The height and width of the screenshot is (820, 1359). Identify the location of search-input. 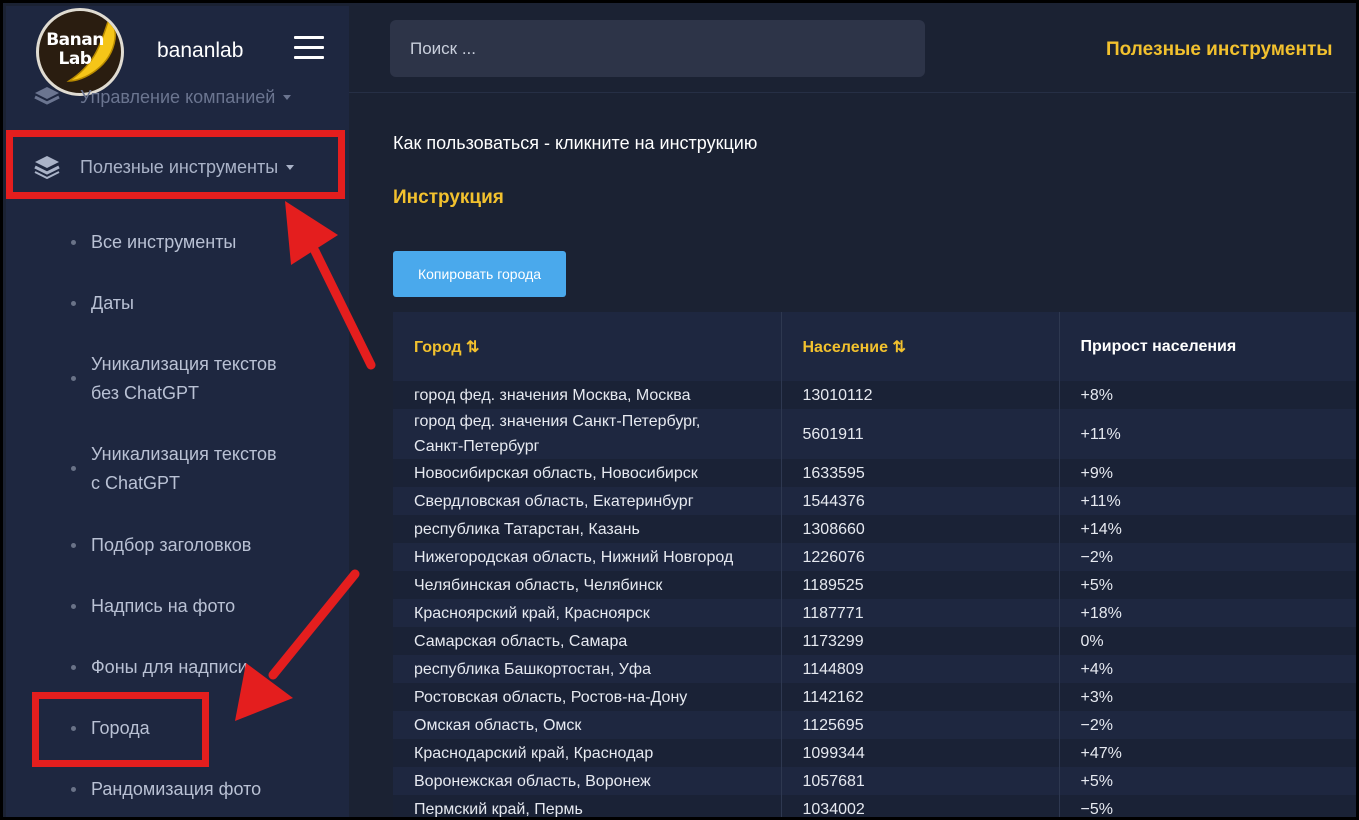
(657, 48).